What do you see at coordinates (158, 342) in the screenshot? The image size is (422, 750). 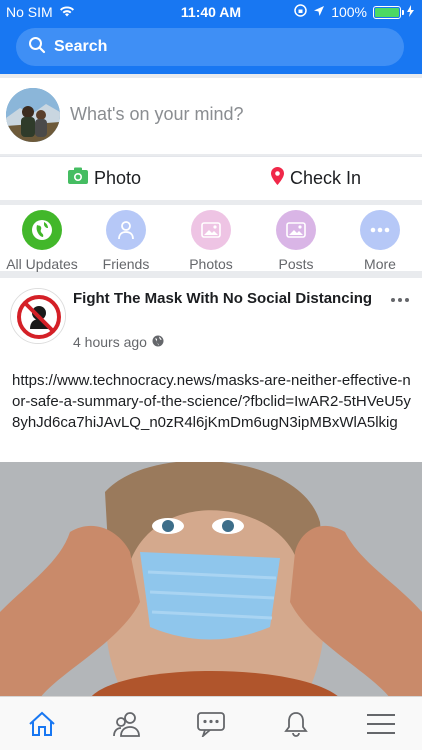 I see `public-globe-icon` at bounding box center [158, 342].